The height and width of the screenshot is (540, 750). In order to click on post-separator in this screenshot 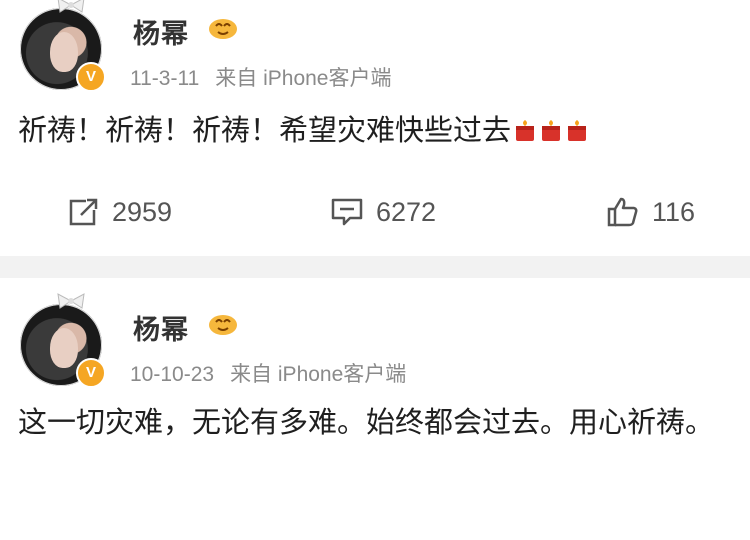, I will do `click(375, 267)`.